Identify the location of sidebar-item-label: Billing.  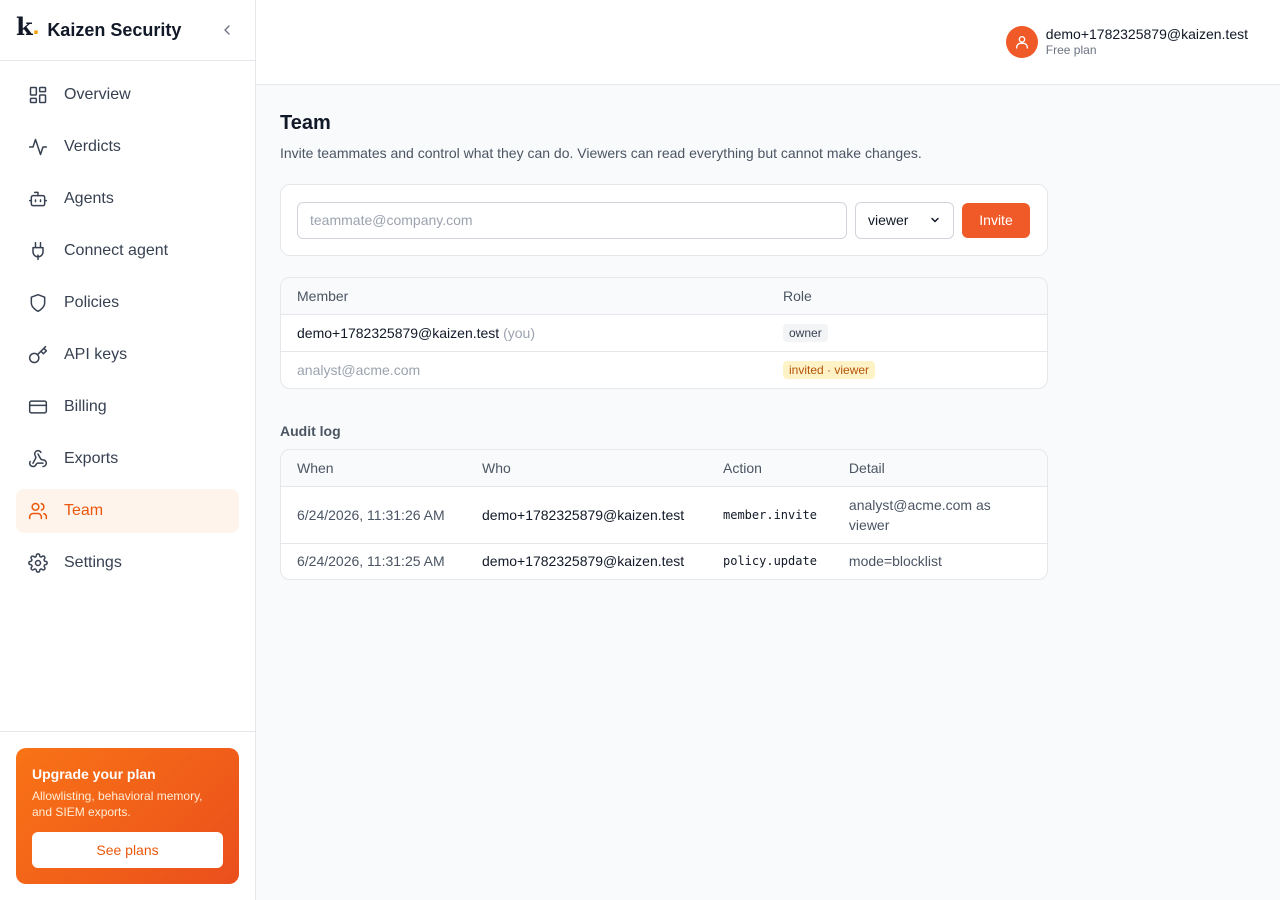
(85, 406).